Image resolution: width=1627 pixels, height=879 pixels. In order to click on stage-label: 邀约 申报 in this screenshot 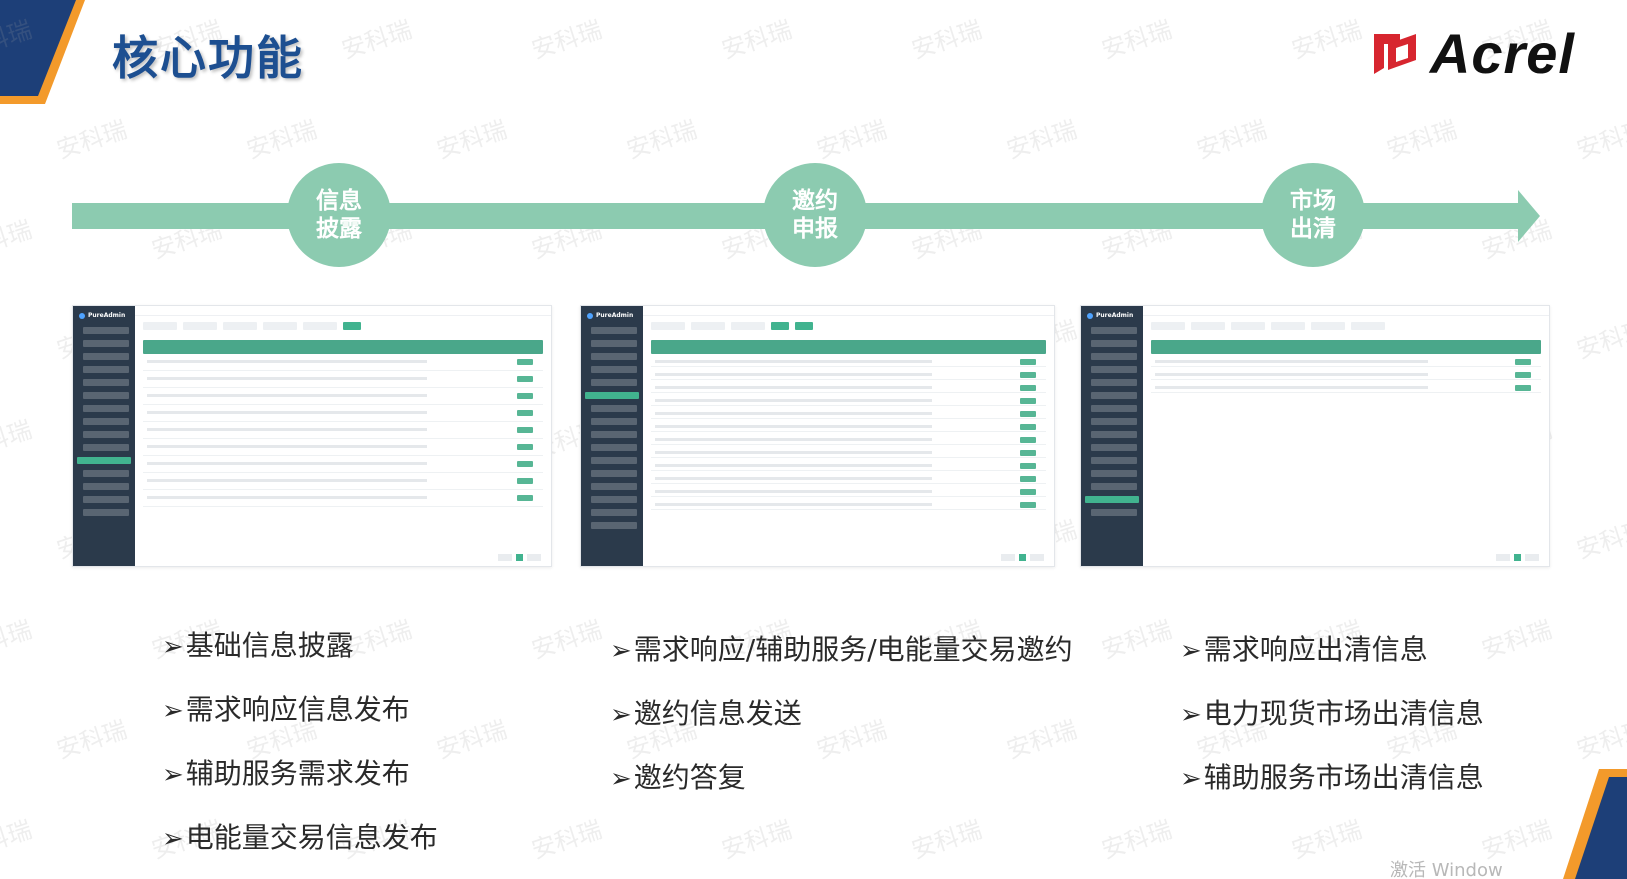, I will do `click(815, 215)`.